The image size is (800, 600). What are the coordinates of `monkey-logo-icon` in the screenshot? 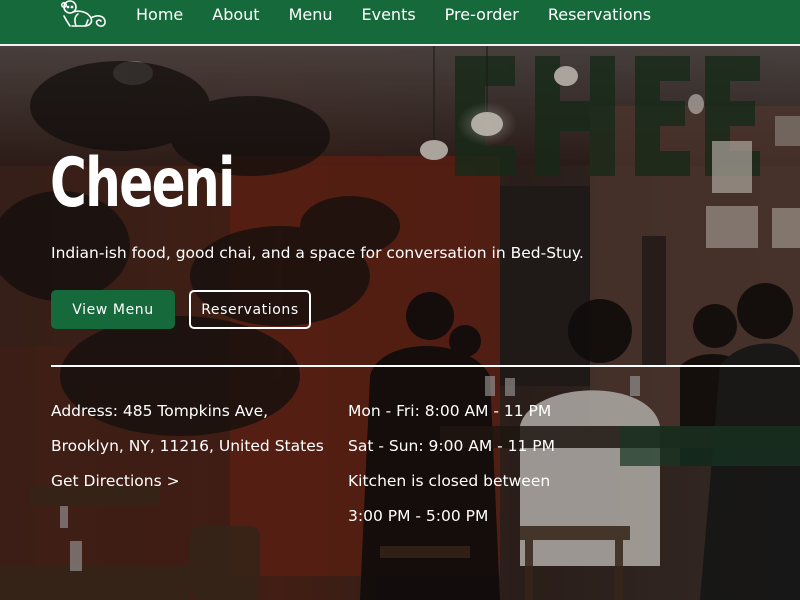 It's located at (84, 16).